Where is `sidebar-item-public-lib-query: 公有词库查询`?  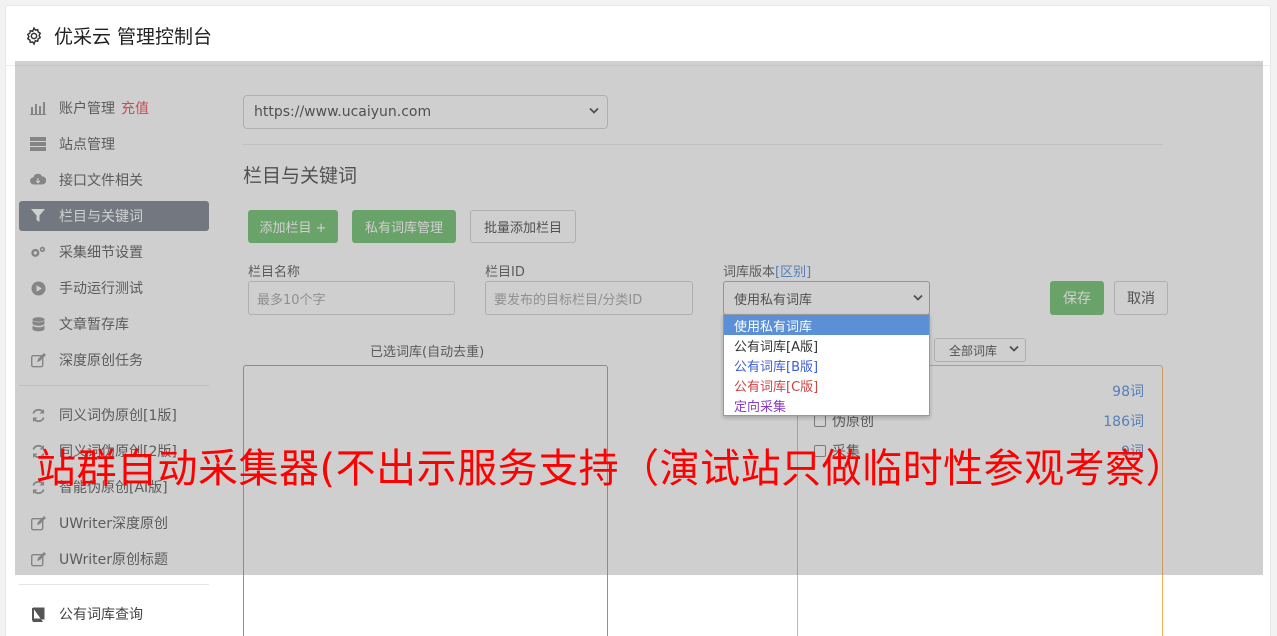 sidebar-item-public-lib-query: 公有词库查询 is located at coordinates (114, 614).